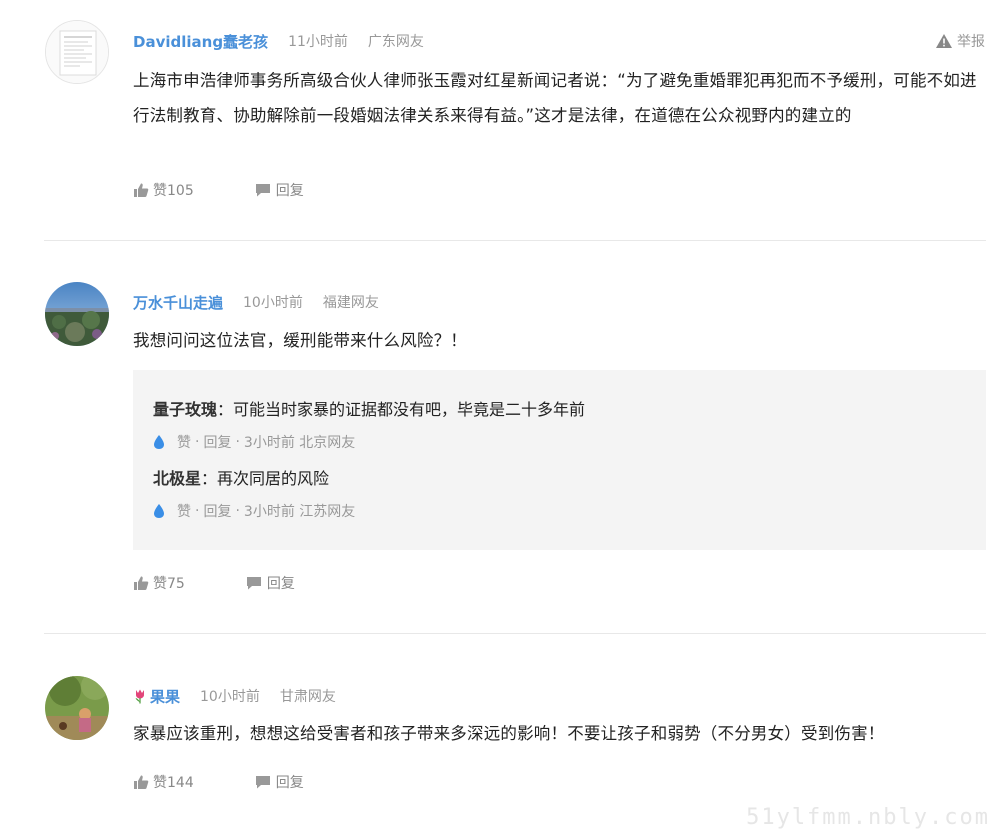  What do you see at coordinates (265, 478) in the screenshot?
I see `reply-text: ：再次同居的风险` at bounding box center [265, 478].